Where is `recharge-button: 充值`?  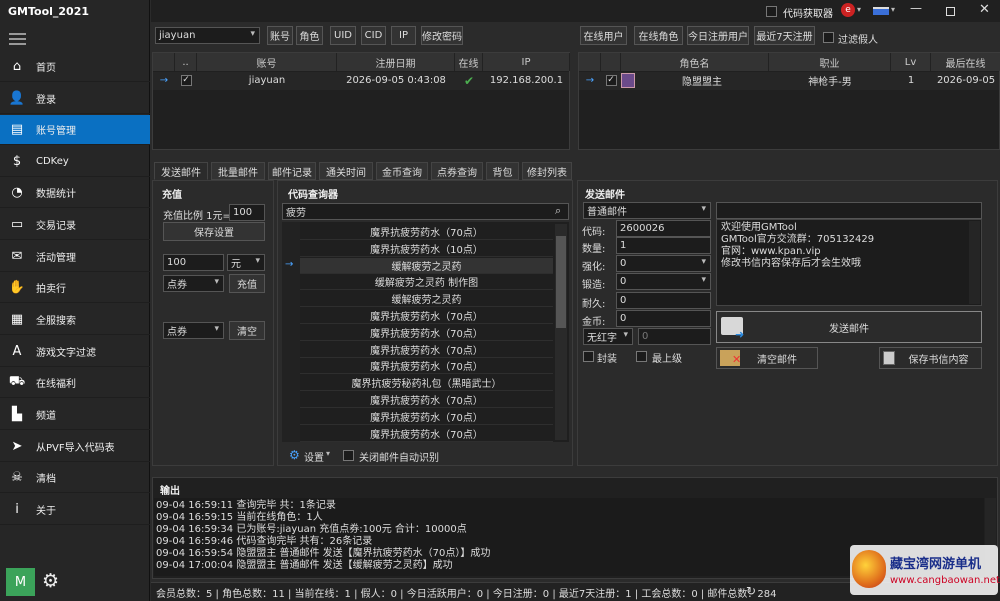 recharge-button: 充值 is located at coordinates (247, 283).